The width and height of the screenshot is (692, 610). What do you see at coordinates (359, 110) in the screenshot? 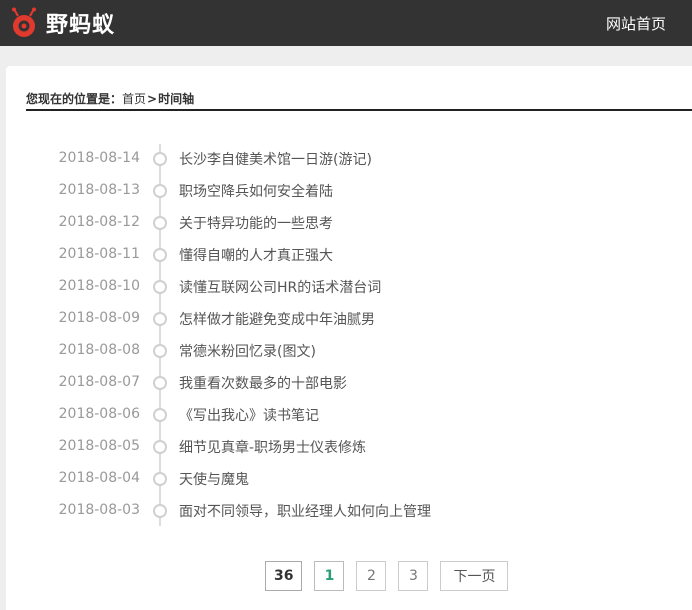
I see `breadcrumb-divider` at bounding box center [359, 110].